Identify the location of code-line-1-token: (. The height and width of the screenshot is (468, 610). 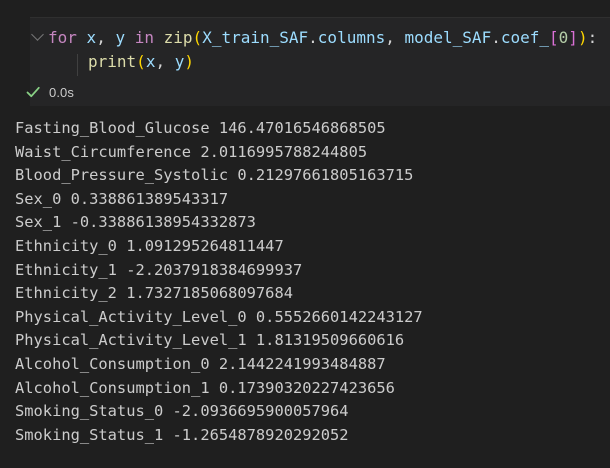
(197, 37).